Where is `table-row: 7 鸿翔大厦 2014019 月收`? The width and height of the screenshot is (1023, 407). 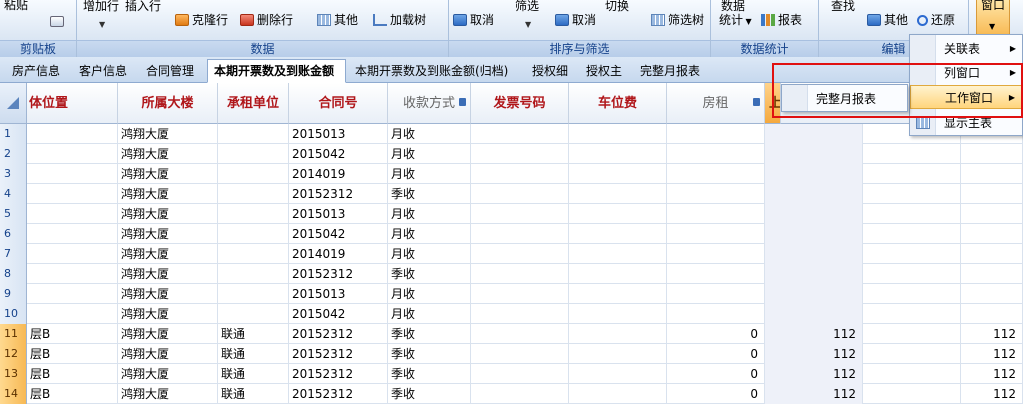
table-row: 7 鸿翔大厦 2014019 月收 is located at coordinates (511, 254).